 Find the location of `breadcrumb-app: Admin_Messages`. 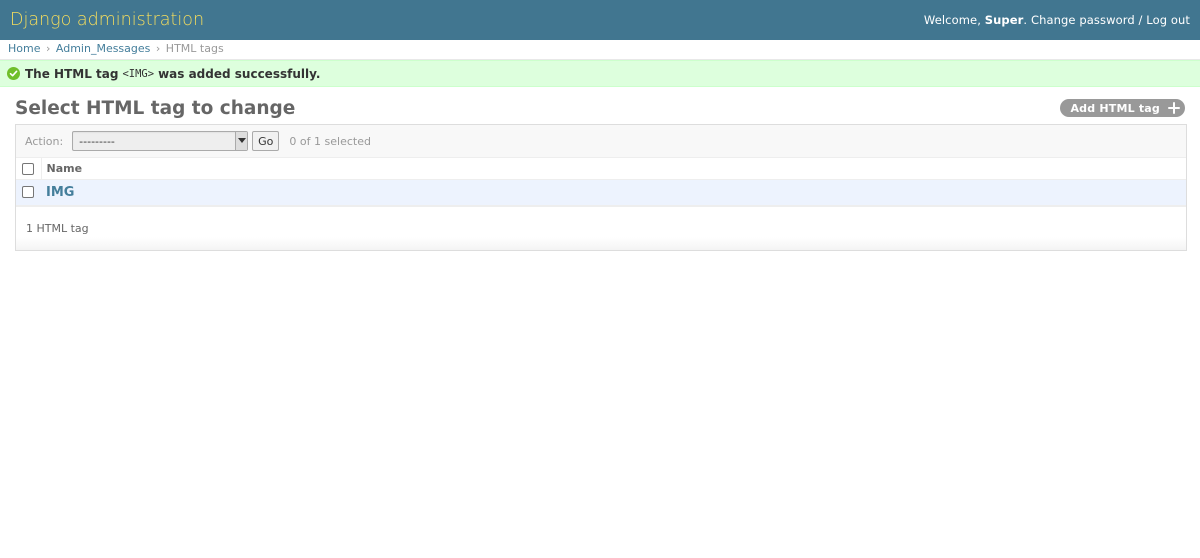

breadcrumb-app: Admin_Messages is located at coordinates (103, 48).